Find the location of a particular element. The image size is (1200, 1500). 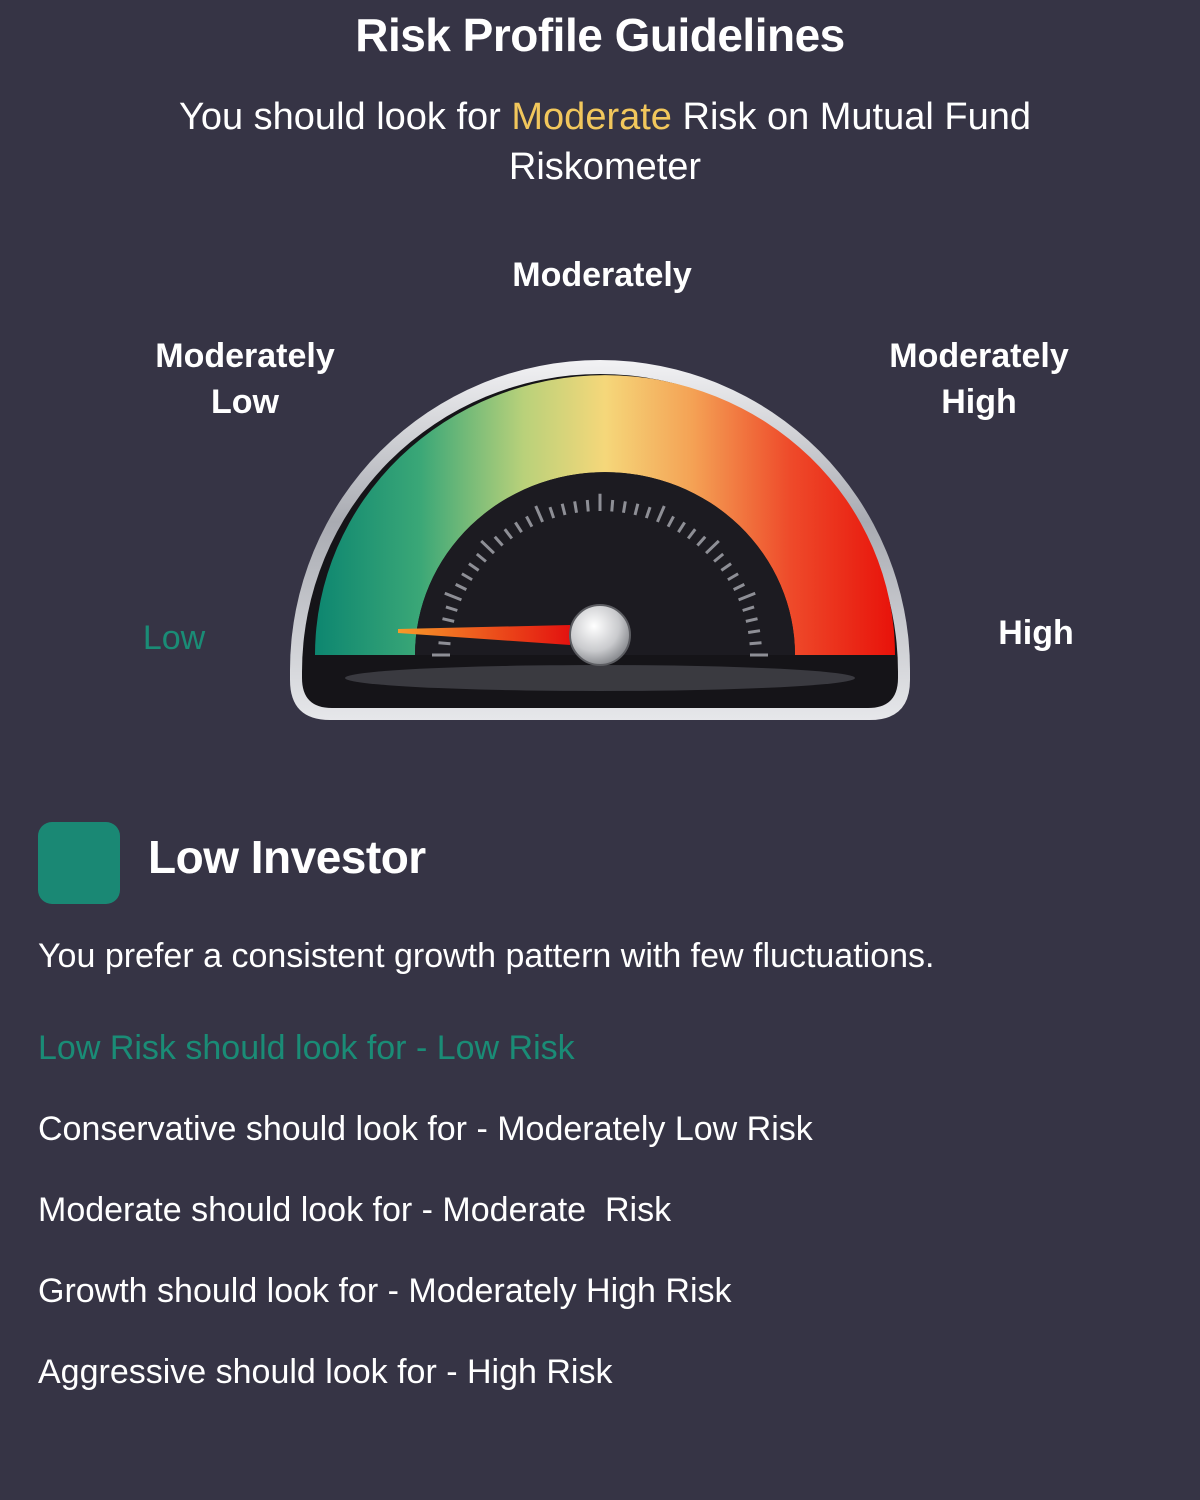

gauge-label-high: High is located at coordinates (1036, 633).